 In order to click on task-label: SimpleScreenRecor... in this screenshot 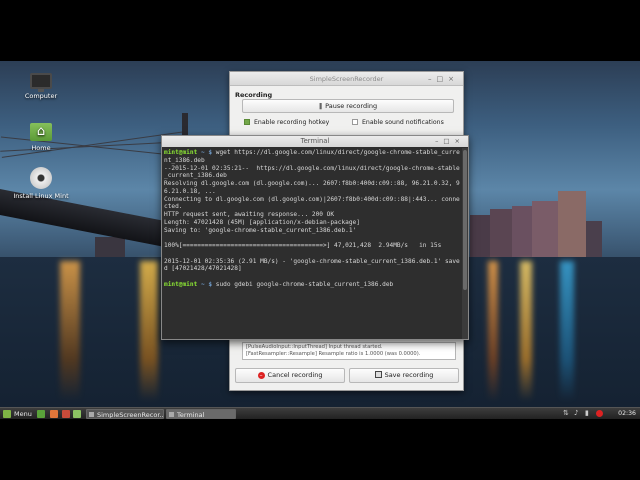, I will do `click(130, 415)`.